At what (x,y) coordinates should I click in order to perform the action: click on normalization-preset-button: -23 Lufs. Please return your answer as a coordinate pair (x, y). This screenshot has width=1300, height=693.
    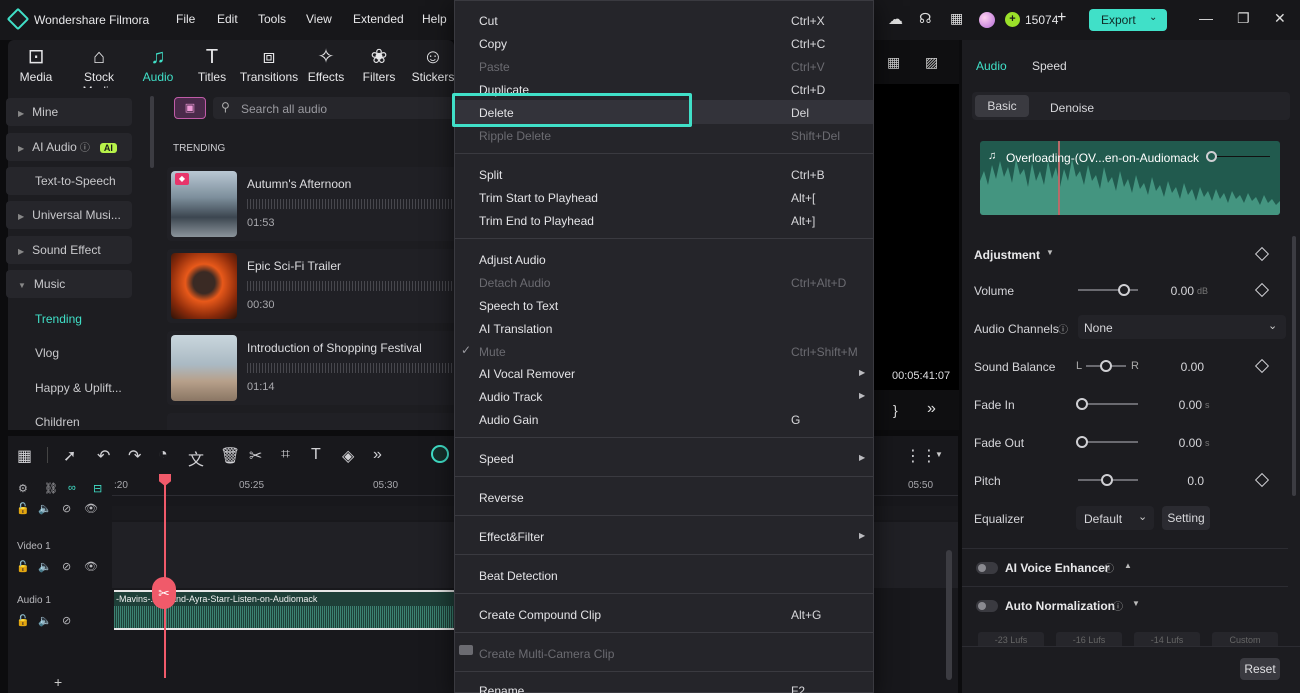
    Looking at the image, I should click on (1011, 639).